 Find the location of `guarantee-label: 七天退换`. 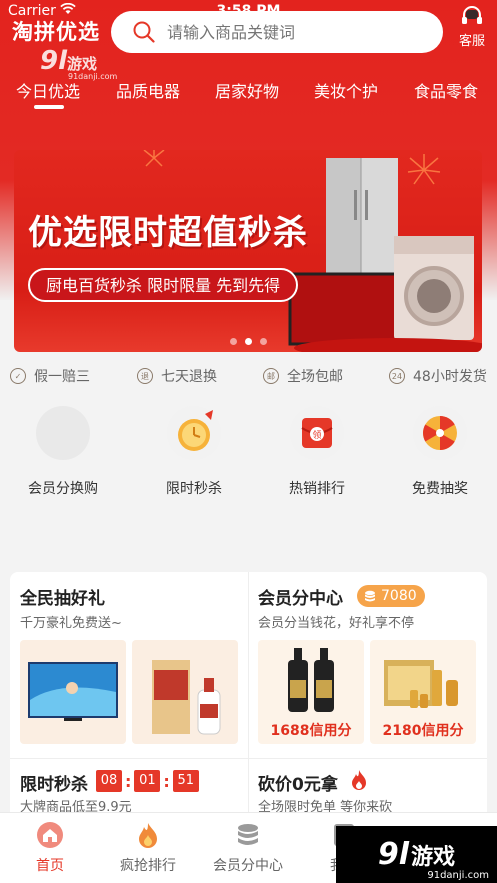

guarantee-label: 七天退换 is located at coordinates (189, 377).